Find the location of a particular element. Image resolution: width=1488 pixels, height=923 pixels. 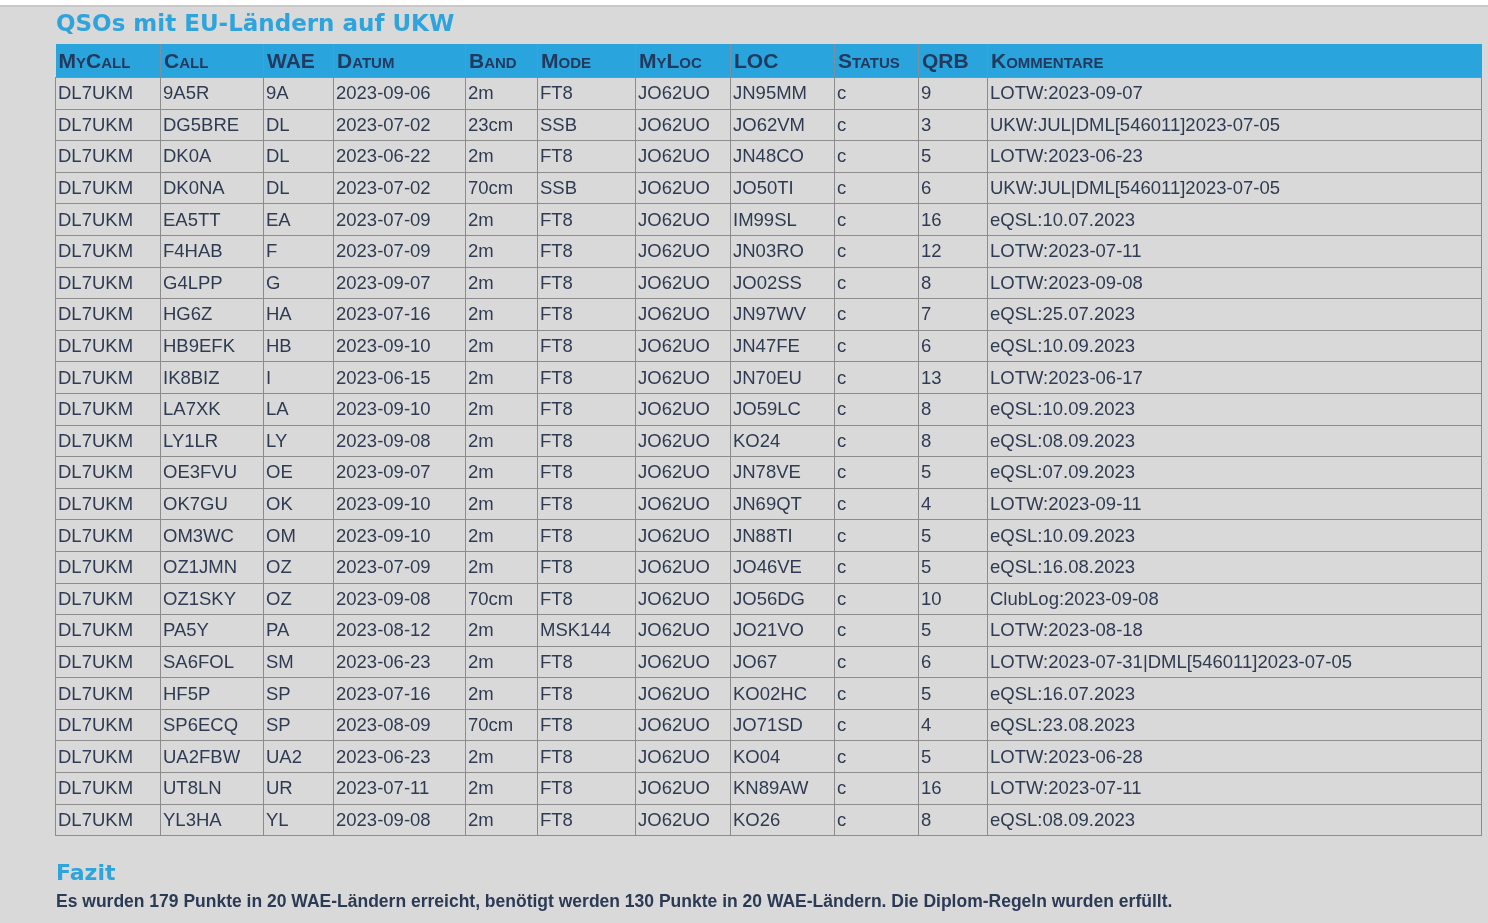

table-cell: 2023-07-11 is located at coordinates (399, 788).